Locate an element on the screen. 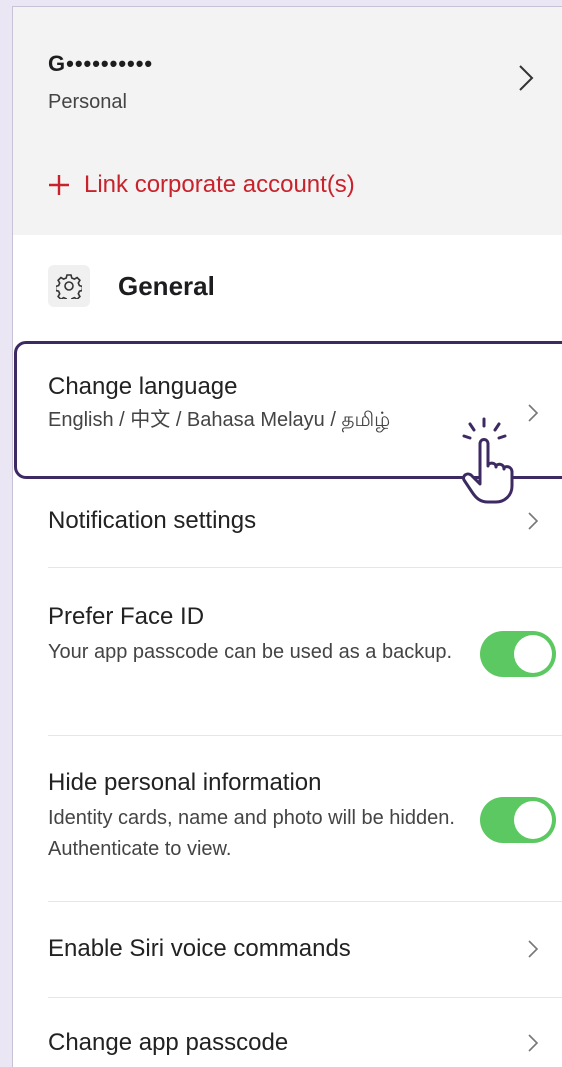  change-app-passcode-row: Change app passcode is located at coordinates (287, 1048).